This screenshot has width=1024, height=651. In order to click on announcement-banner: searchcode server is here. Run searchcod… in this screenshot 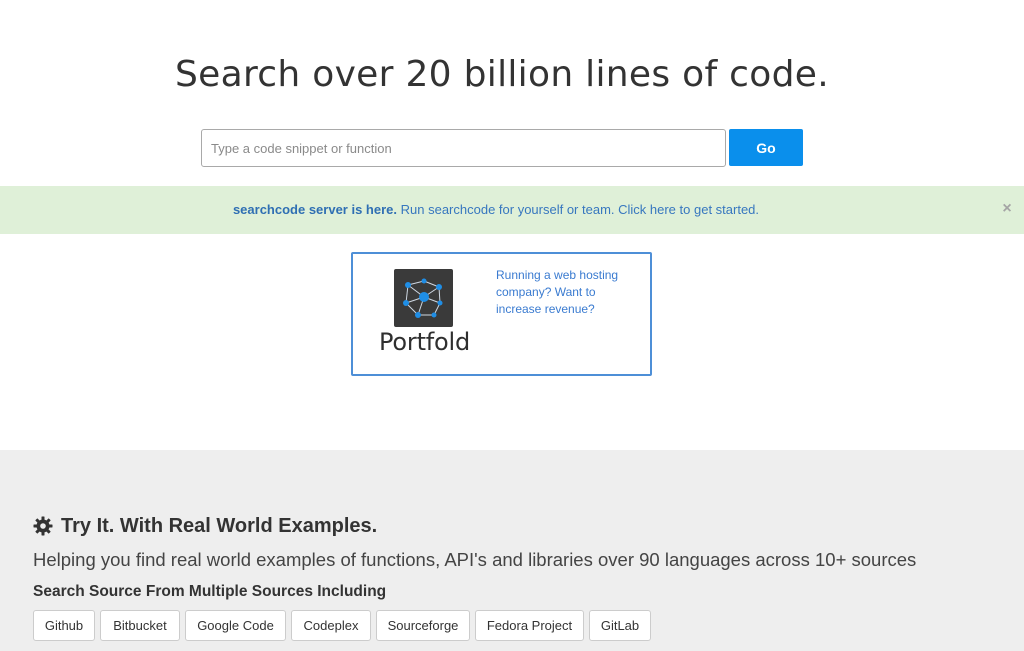, I will do `click(512, 210)`.